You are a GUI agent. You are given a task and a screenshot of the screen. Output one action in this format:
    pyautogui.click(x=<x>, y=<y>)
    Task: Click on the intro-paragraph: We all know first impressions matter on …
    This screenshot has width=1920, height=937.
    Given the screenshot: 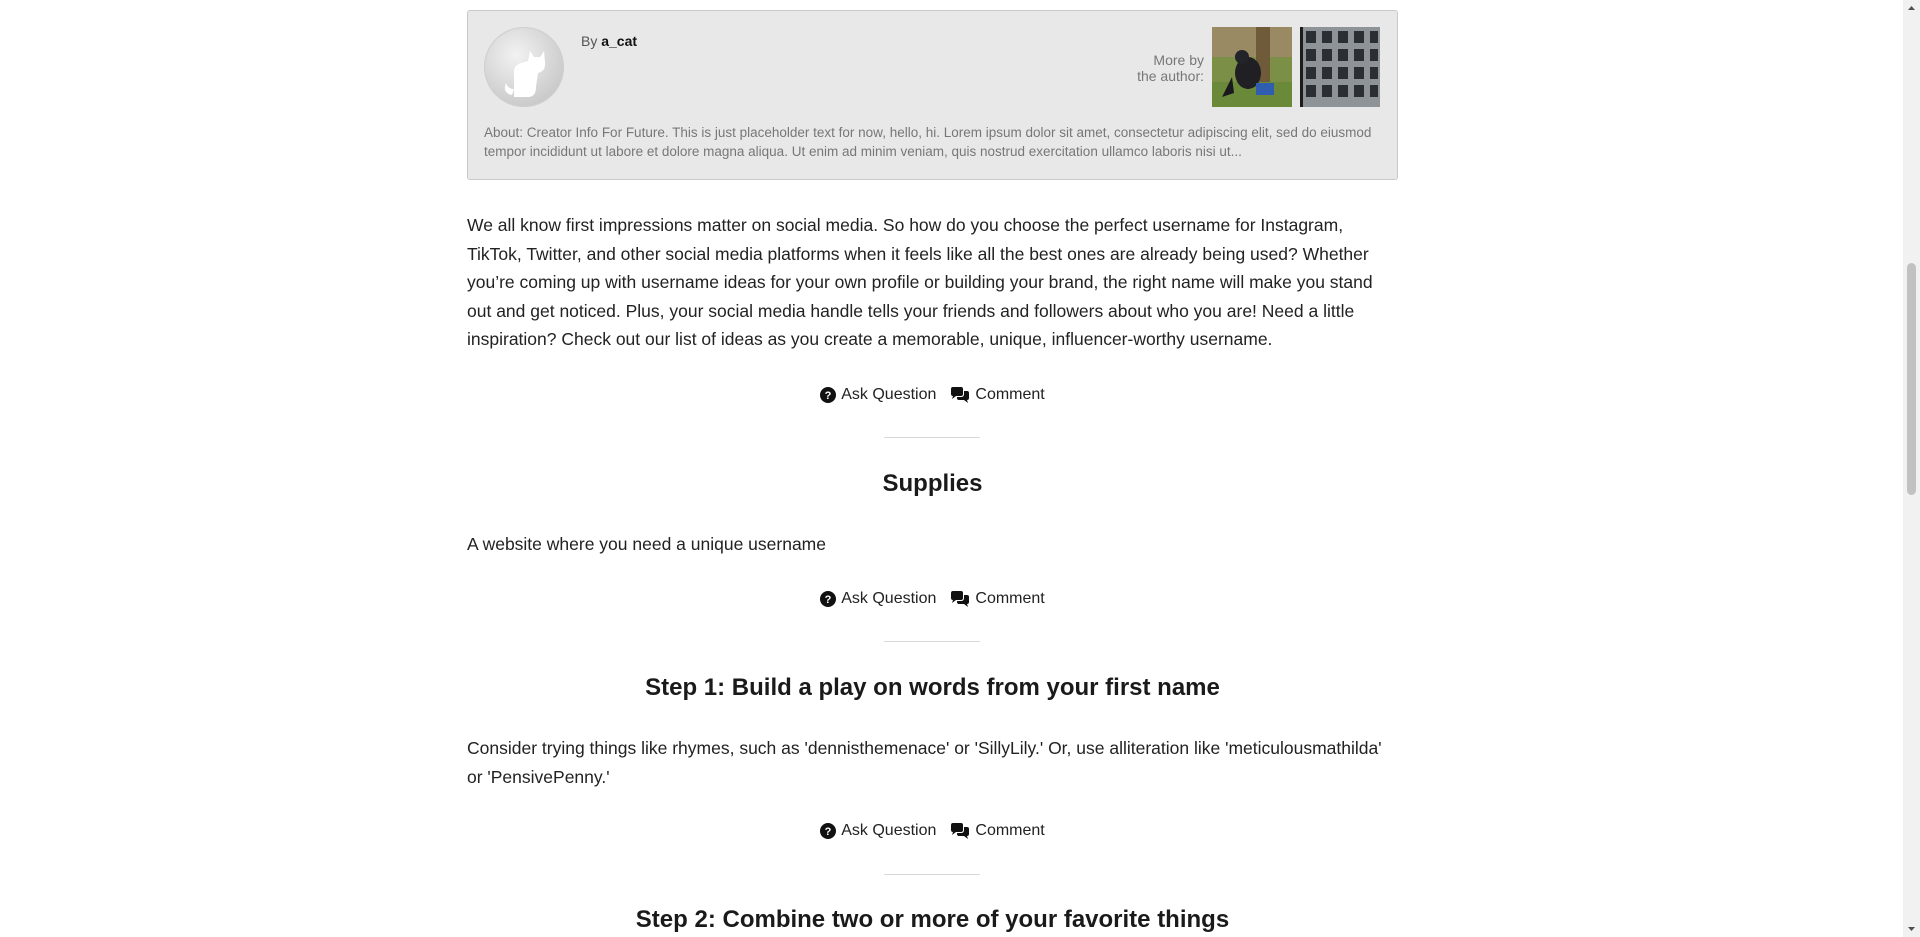 What is the action you would take?
    pyautogui.click(x=920, y=282)
    